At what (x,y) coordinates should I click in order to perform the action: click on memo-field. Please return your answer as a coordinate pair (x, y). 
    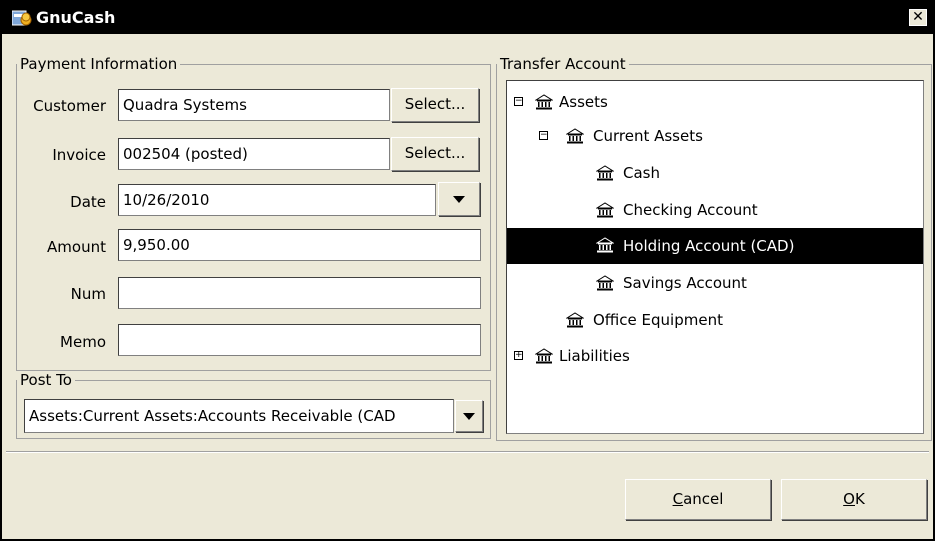
    Looking at the image, I should click on (299, 340).